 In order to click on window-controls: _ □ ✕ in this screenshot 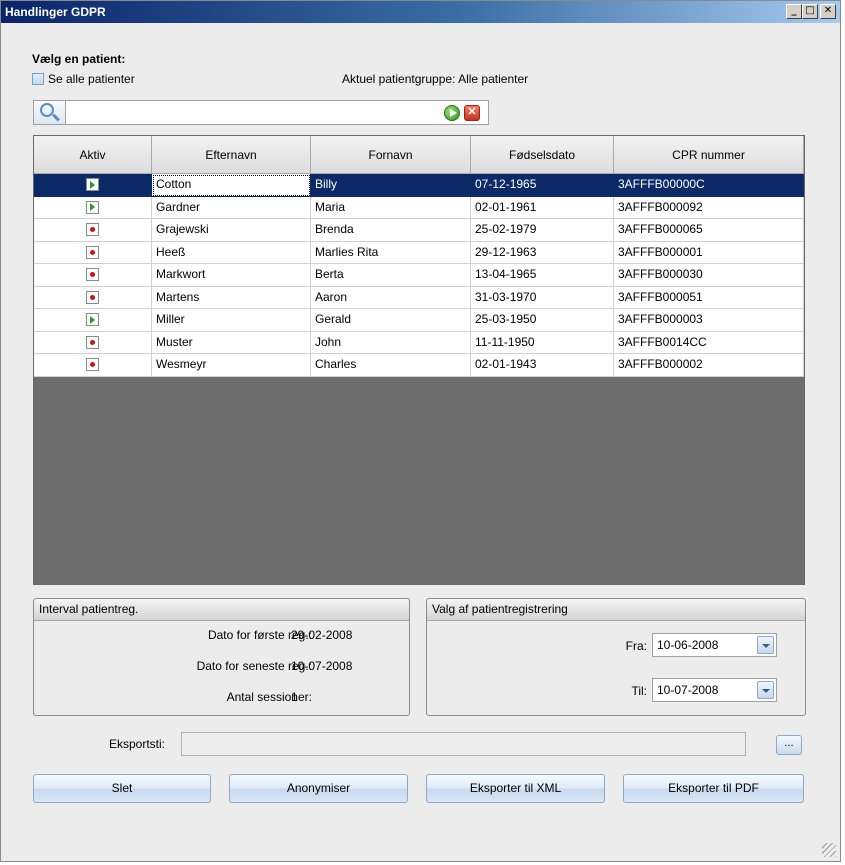, I will do `click(811, 11)`.